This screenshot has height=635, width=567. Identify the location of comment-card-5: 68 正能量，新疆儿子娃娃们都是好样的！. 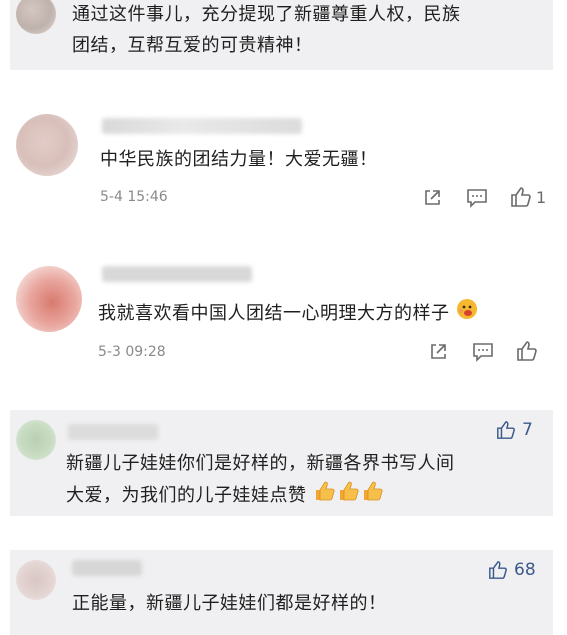
(281, 592).